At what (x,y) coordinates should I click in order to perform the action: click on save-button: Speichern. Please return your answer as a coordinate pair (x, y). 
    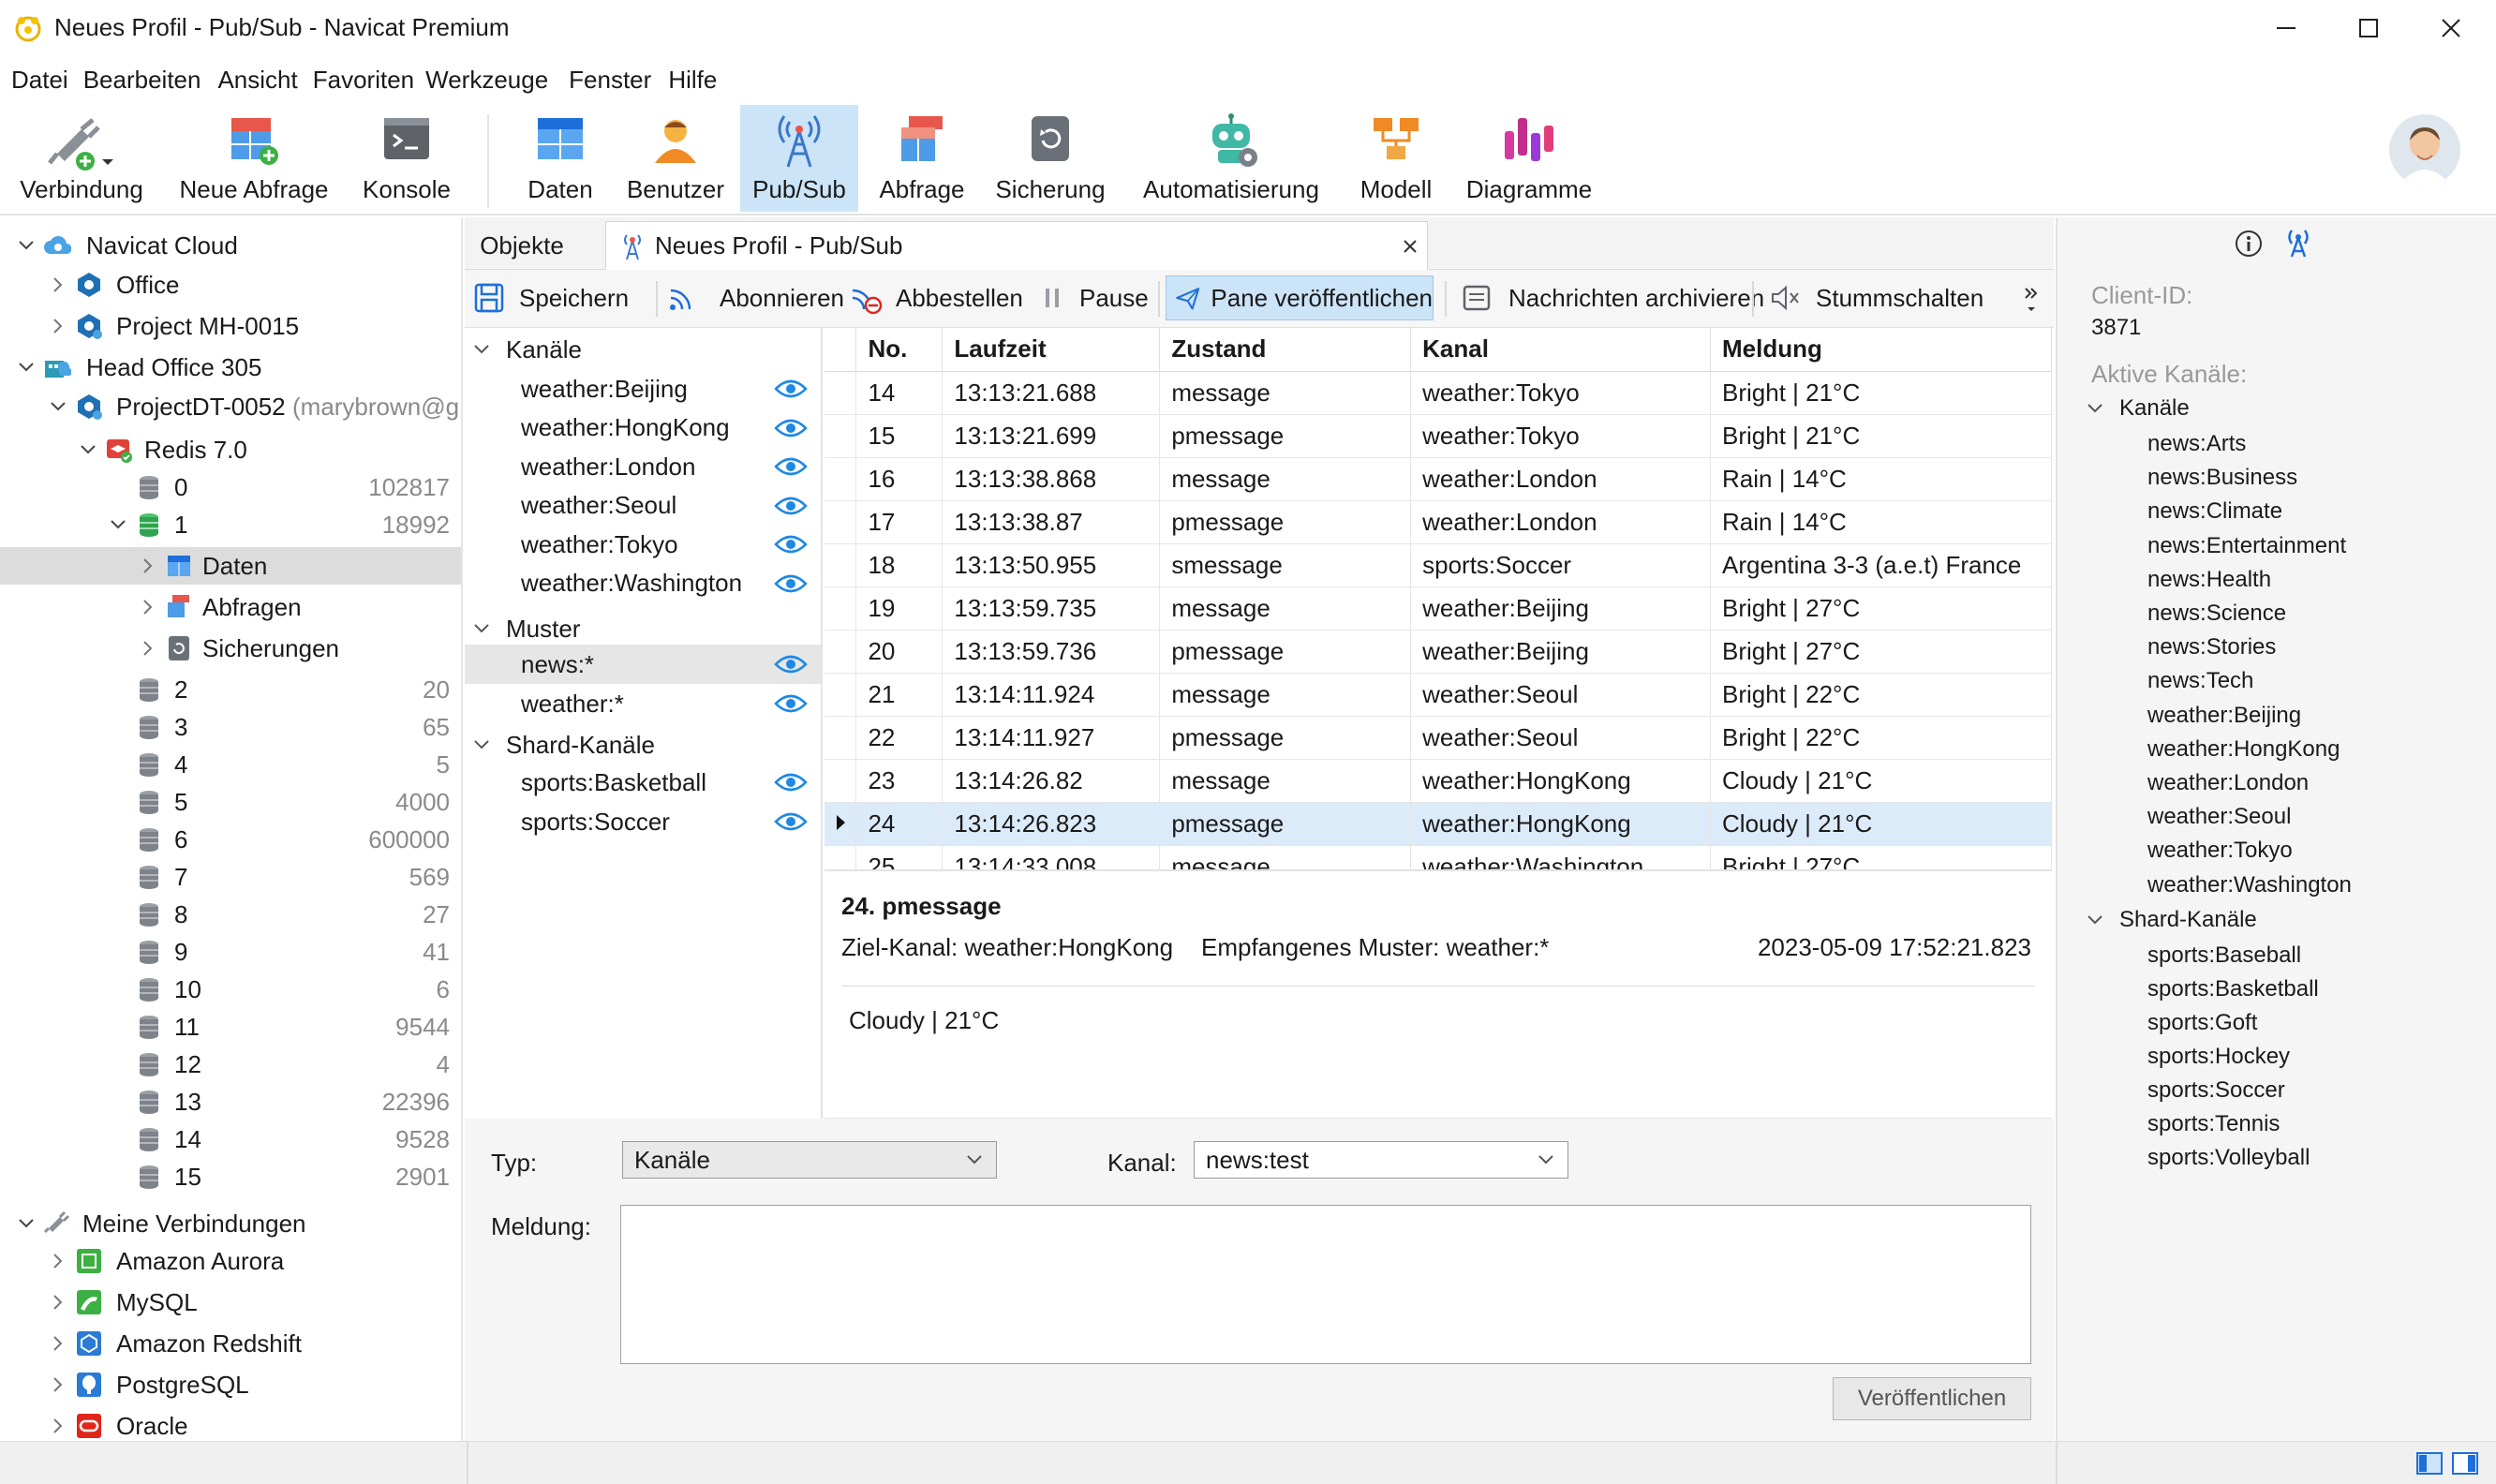
    Looking at the image, I should click on (550, 297).